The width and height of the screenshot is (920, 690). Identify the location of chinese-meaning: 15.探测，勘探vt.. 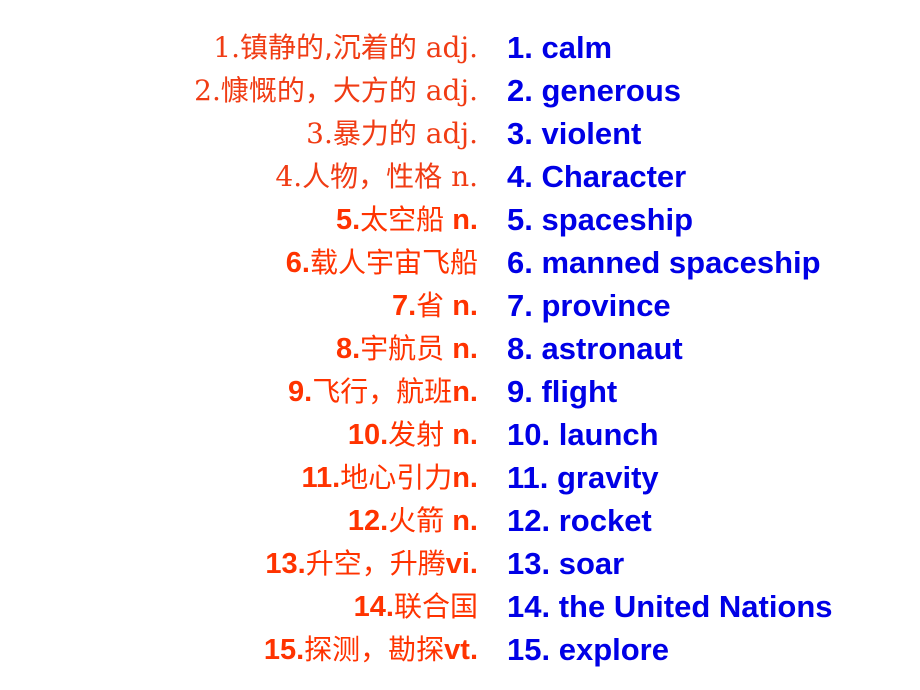
(371, 650).